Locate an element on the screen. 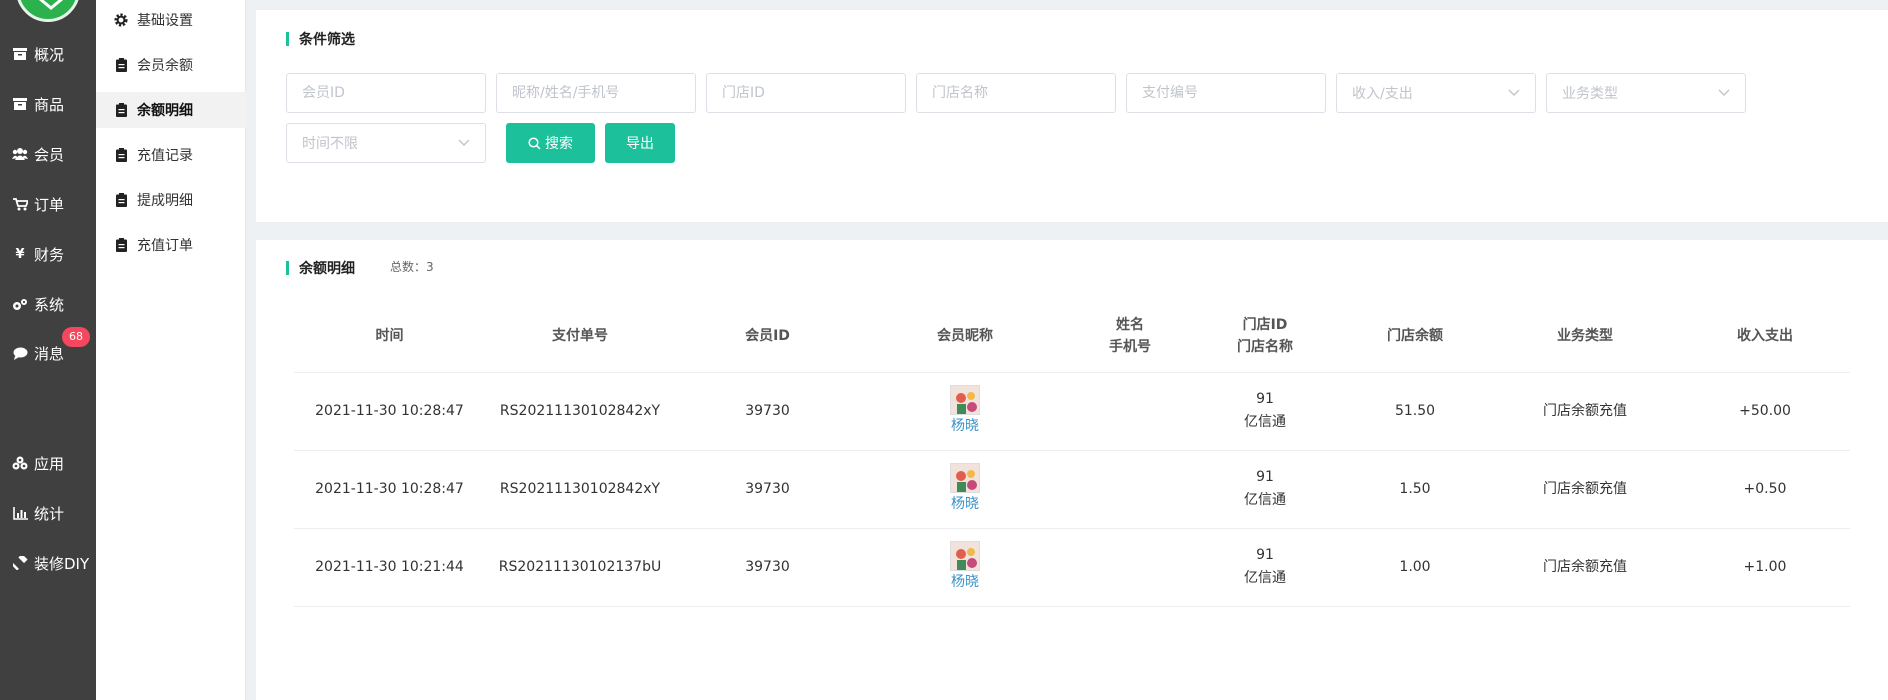 Image resolution: width=1888 pixels, height=700 pixels. check-logo-icon is located at coordinates (51, 5).